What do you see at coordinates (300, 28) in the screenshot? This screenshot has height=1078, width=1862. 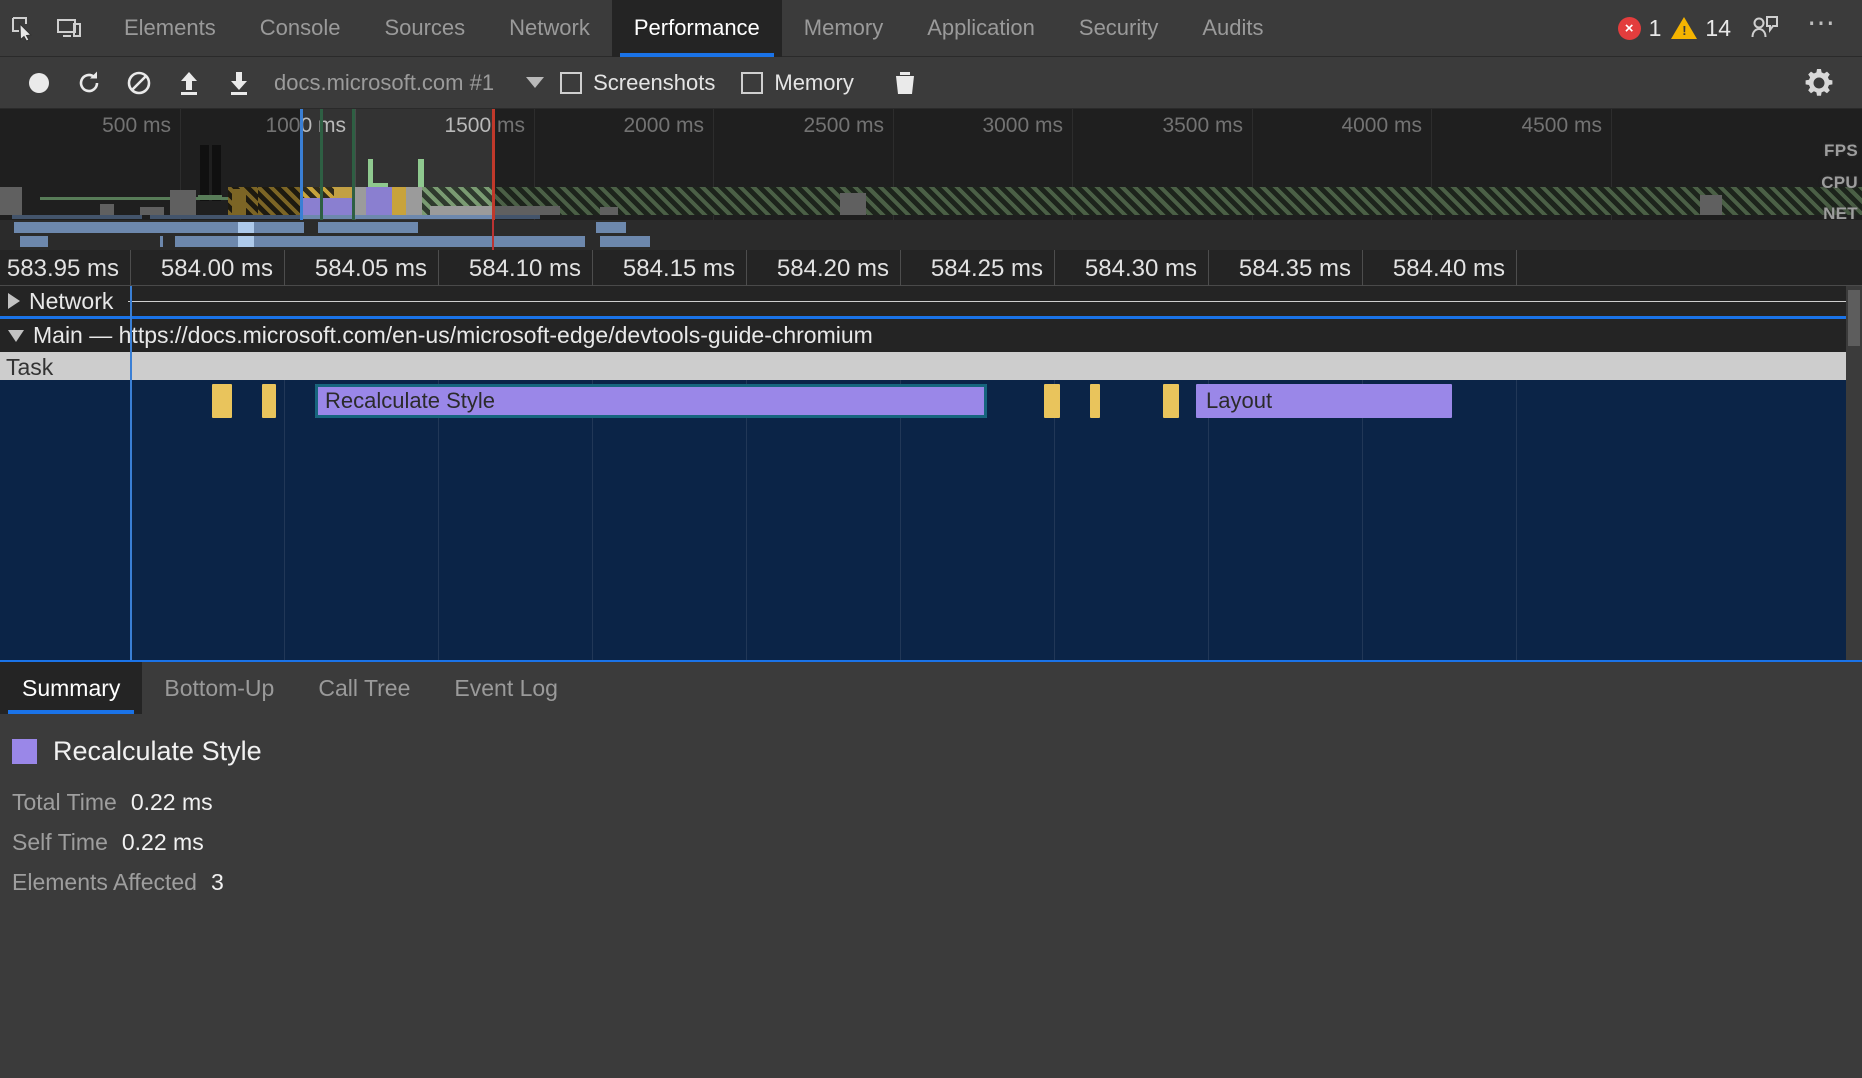 I see `tab-console: Console` at bounding box center [300, 28].